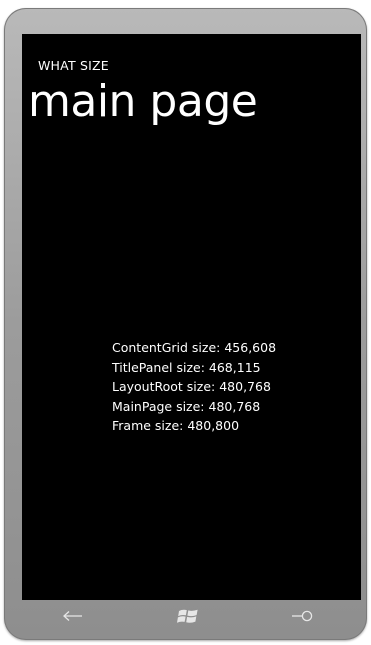 The height and width of the screenshot is (645, 371). I want to click on page-title: main page, so click(143, 101).